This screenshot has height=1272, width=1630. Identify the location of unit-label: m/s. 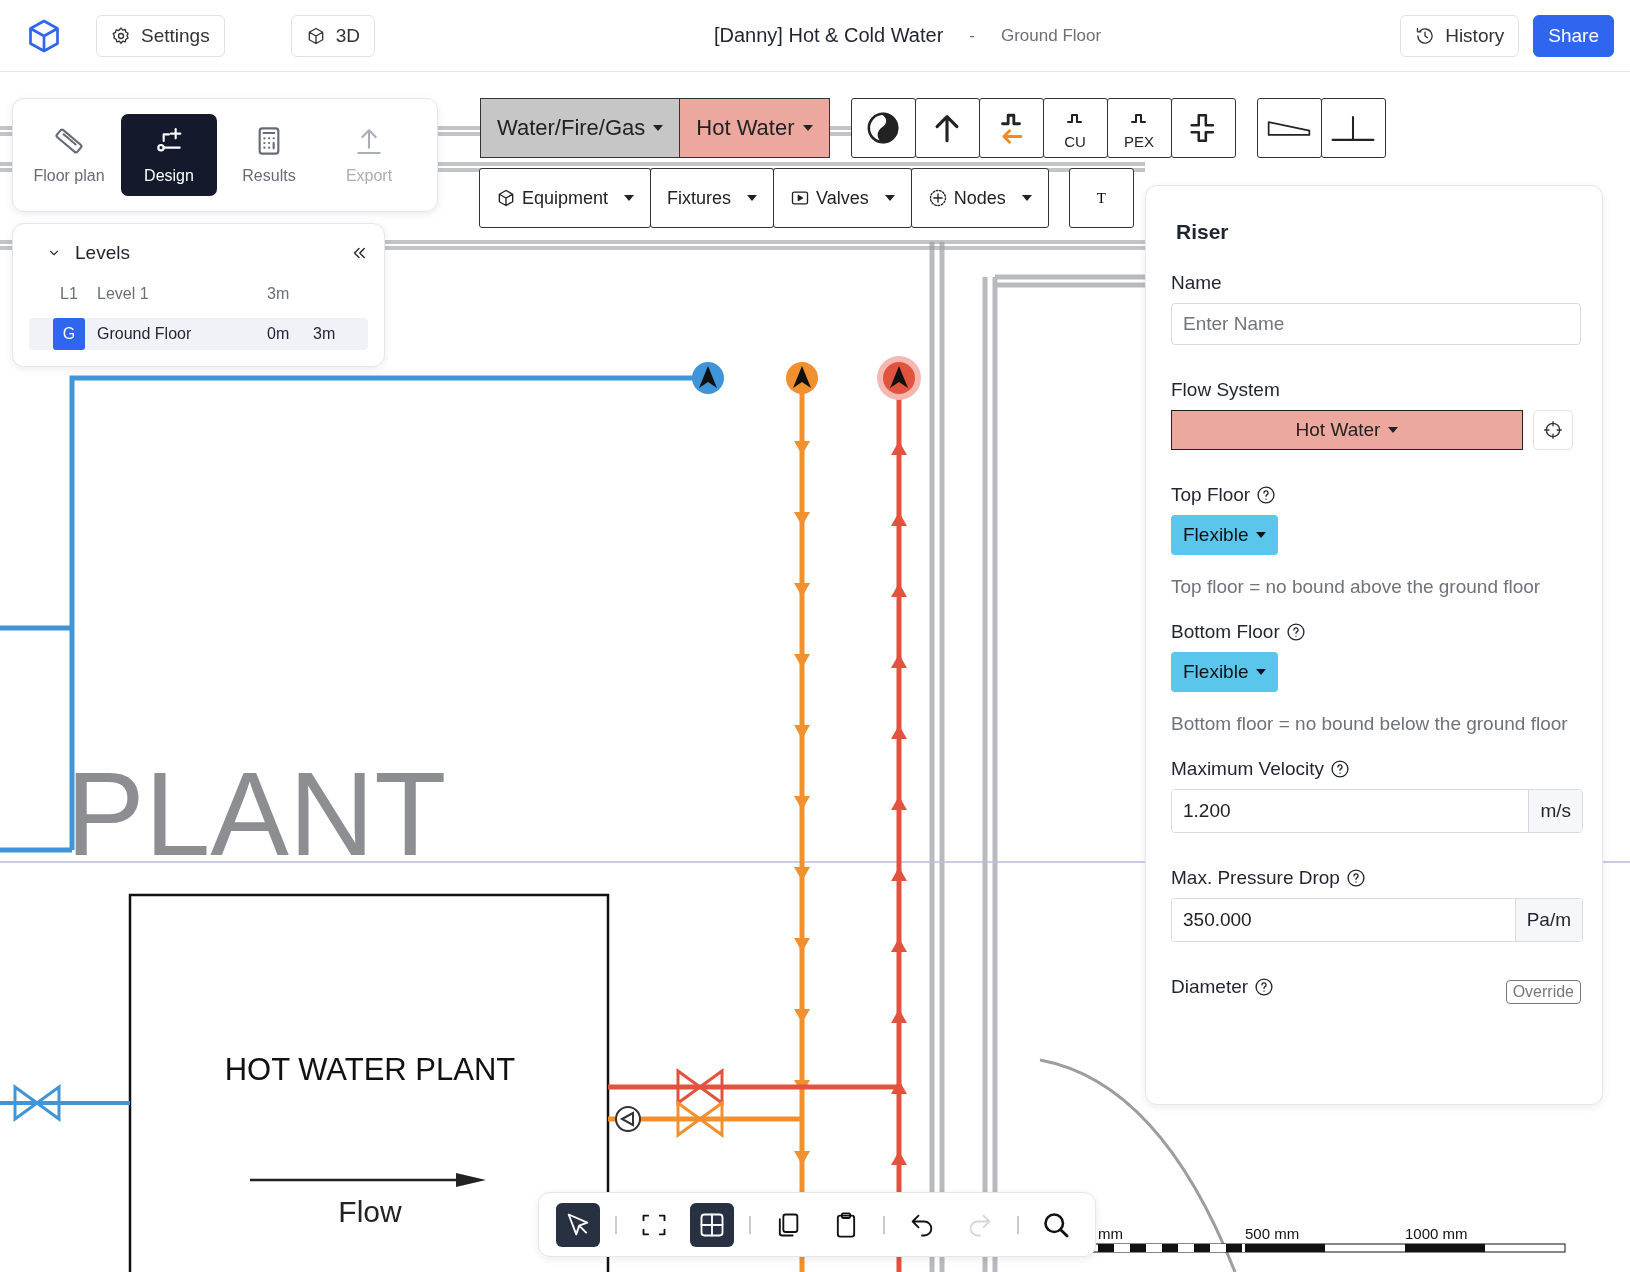
(1555, 811).